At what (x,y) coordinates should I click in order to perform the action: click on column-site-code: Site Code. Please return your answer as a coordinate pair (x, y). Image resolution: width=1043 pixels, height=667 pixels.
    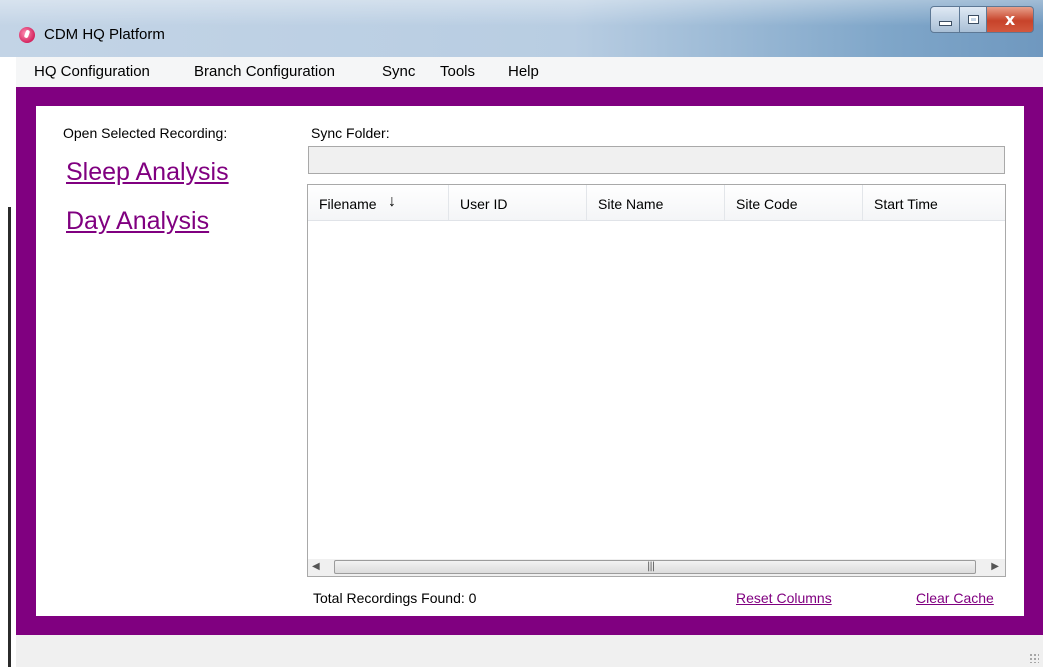
    Looking at the image, I should click on (794, 202).